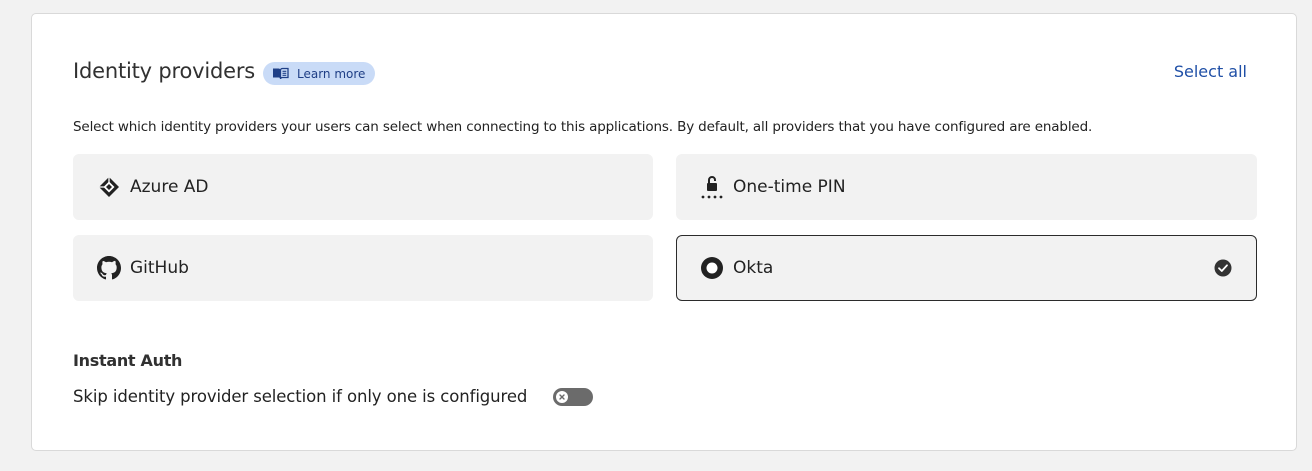 The height and width of the screenshot is (471, 1312). I want to click on okta-icon, so click(711, 268).